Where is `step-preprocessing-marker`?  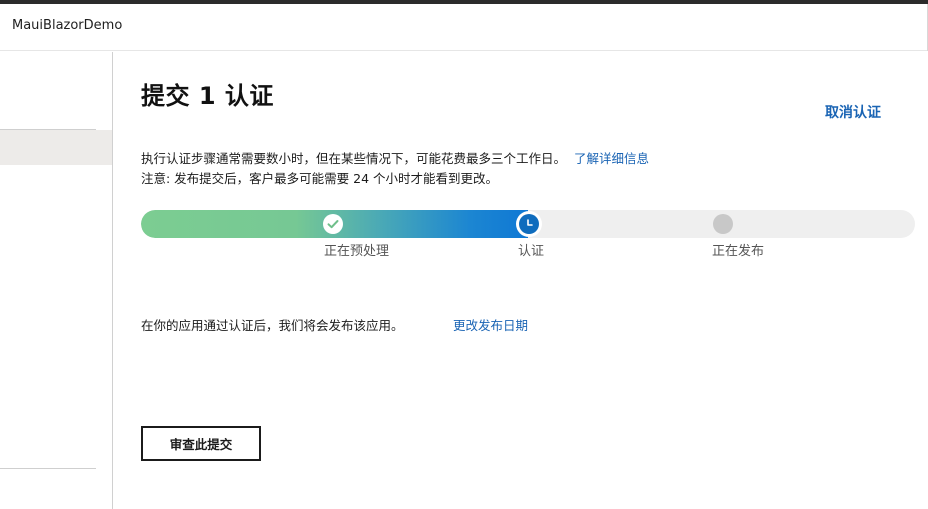
step-preprocessing-marker is located at coordinates (333, 224).